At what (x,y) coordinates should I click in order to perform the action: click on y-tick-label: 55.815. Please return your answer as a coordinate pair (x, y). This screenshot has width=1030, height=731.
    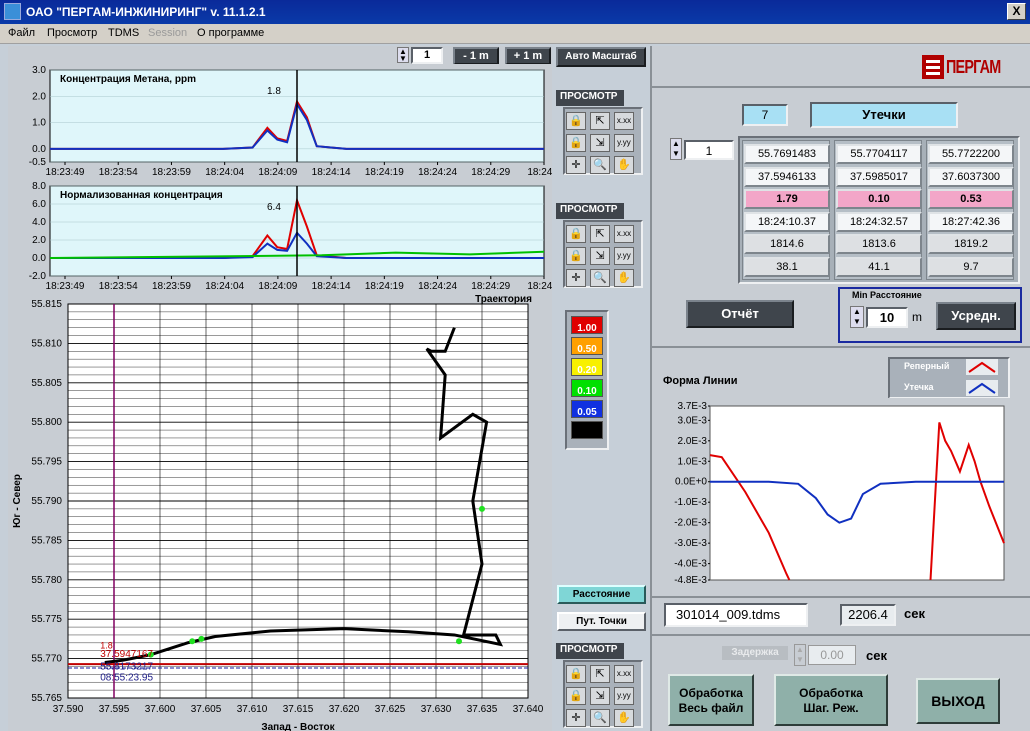
    Looking at the image, I should click on (46, 304).